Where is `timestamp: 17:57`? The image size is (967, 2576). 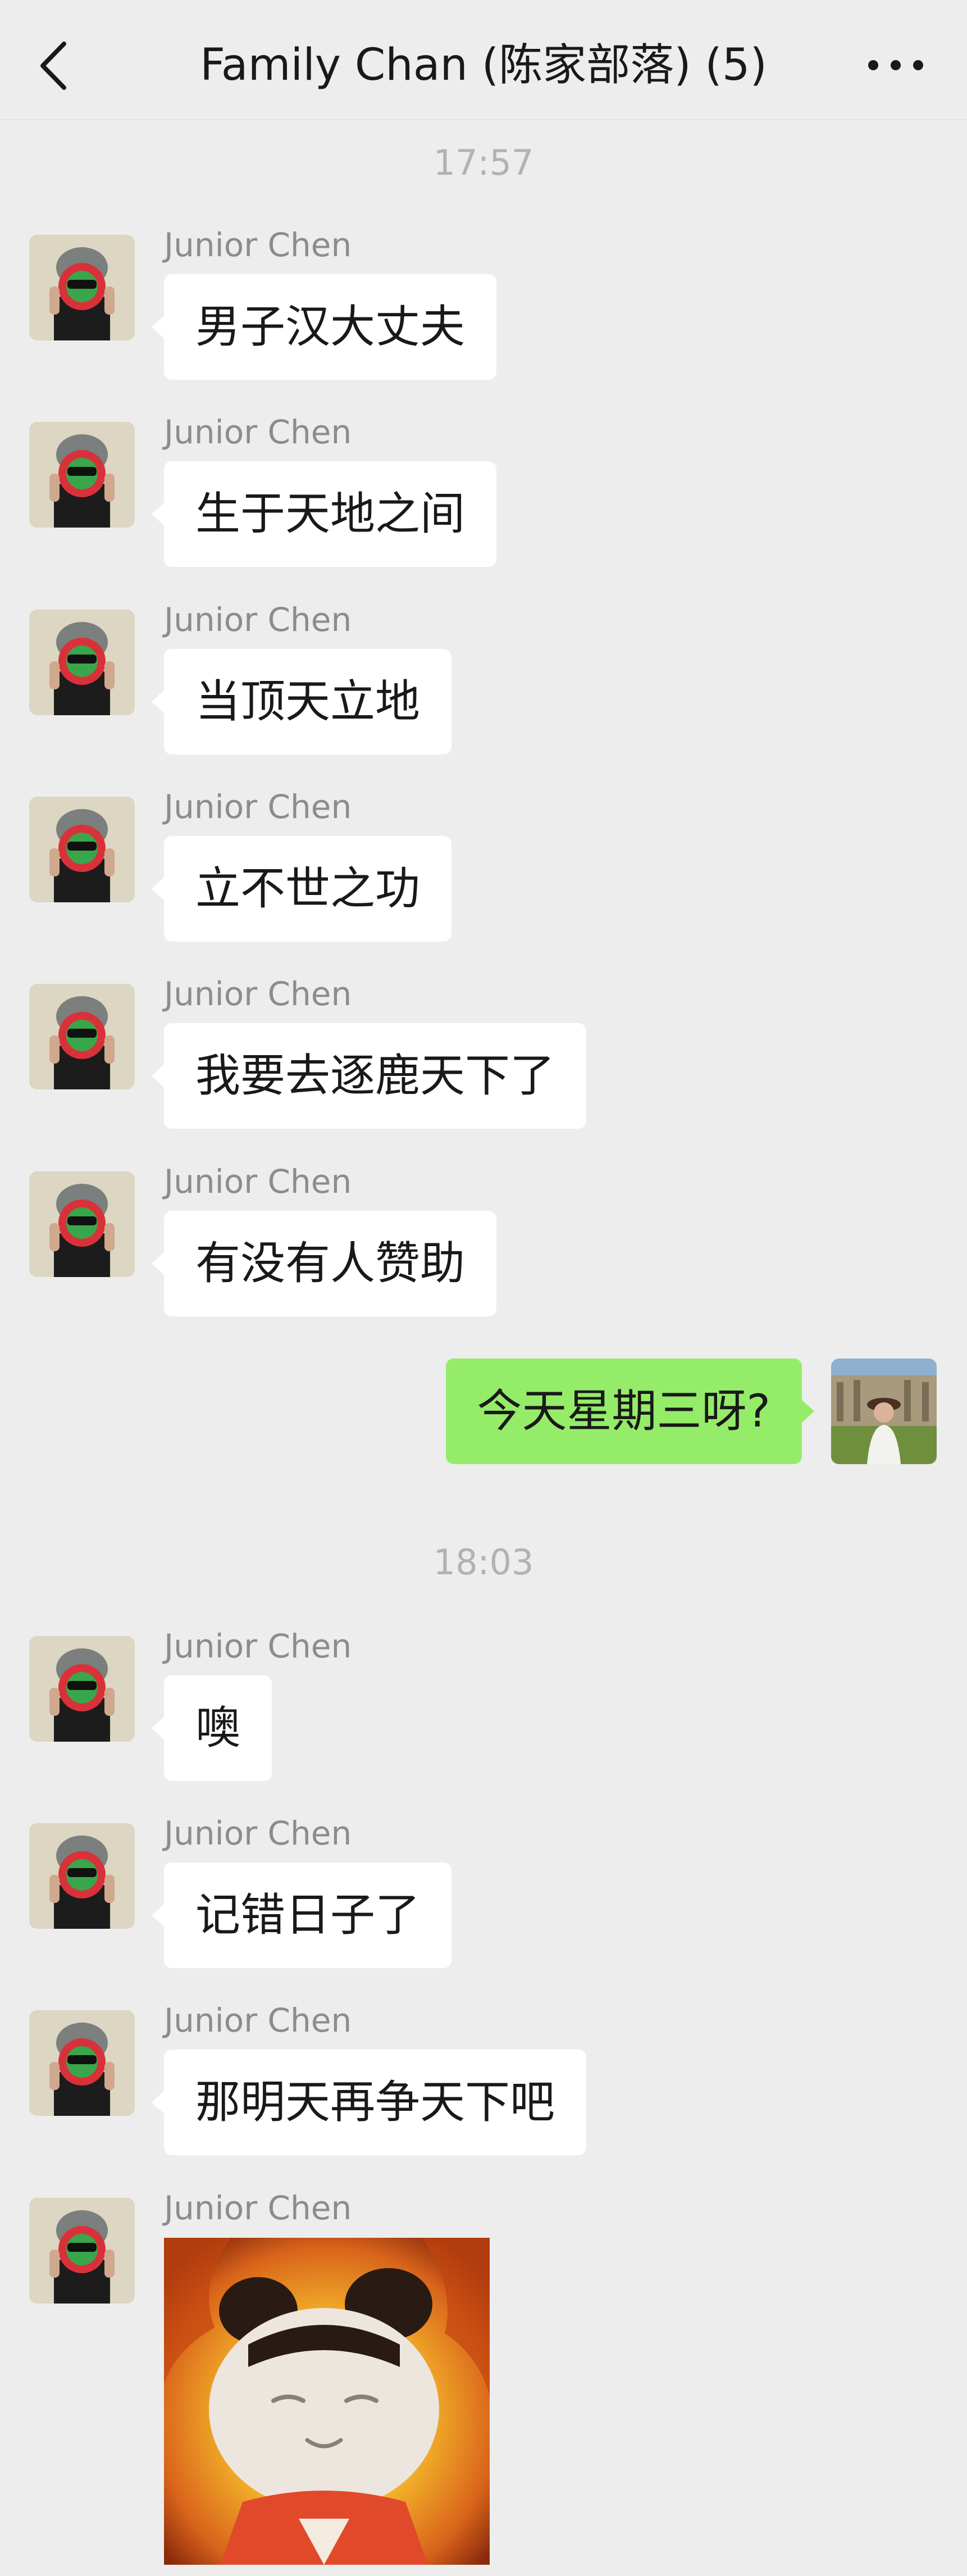
timestamp: 17:57 is located at coordinates (484, 162).